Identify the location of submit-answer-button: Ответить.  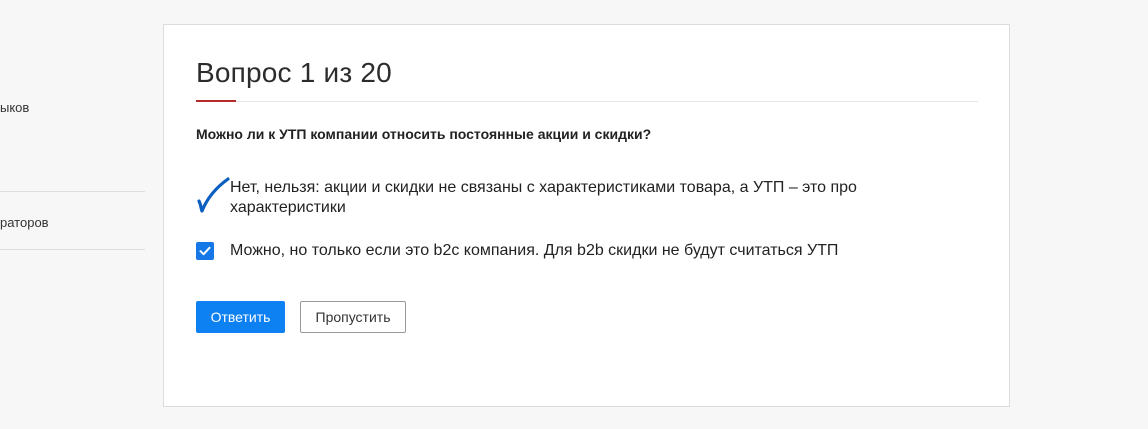
(240, 317).